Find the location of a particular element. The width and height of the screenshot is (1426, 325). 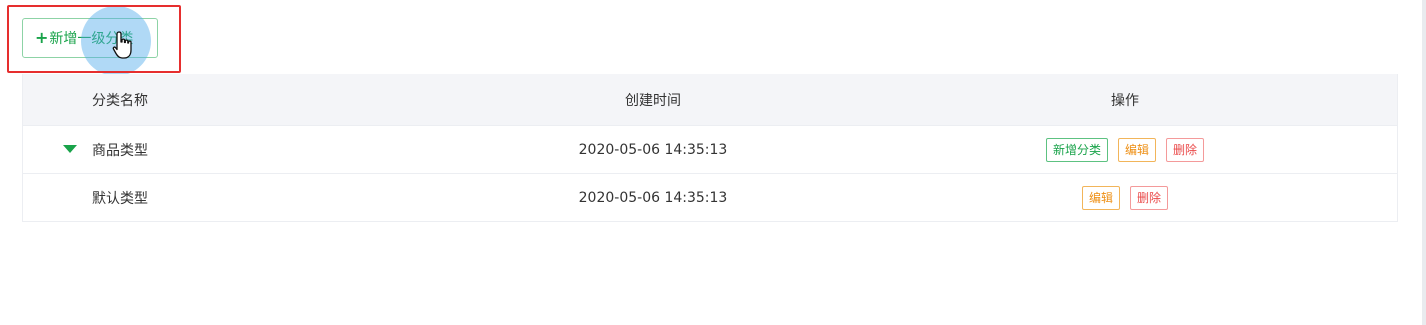

category-name: 商品类型 is located at coordinates (120, 150).